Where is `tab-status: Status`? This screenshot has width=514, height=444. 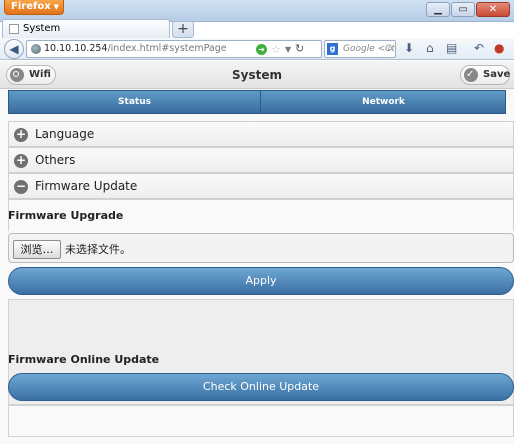
tab-status: Status is located at coordinates (135, 102).